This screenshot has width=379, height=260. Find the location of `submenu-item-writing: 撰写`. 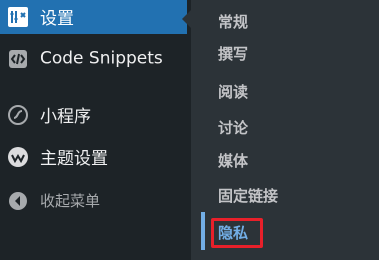

submenu-item-writing: 撰写 is located at coordinates (285, 54).